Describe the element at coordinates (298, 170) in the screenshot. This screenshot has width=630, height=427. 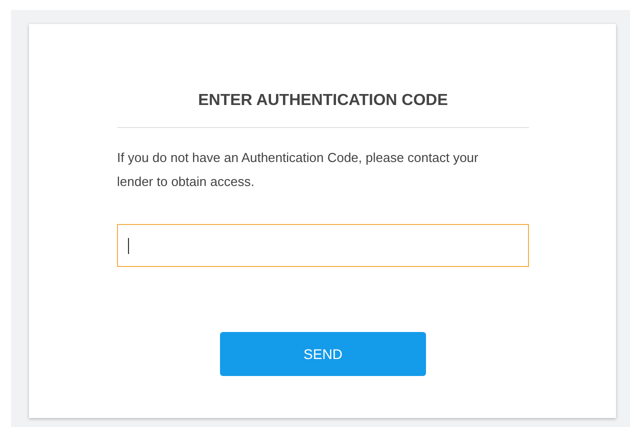
I see `instruction-text: If you do not have an Authentication Code, please contact your lender to obtain access.` at that location.